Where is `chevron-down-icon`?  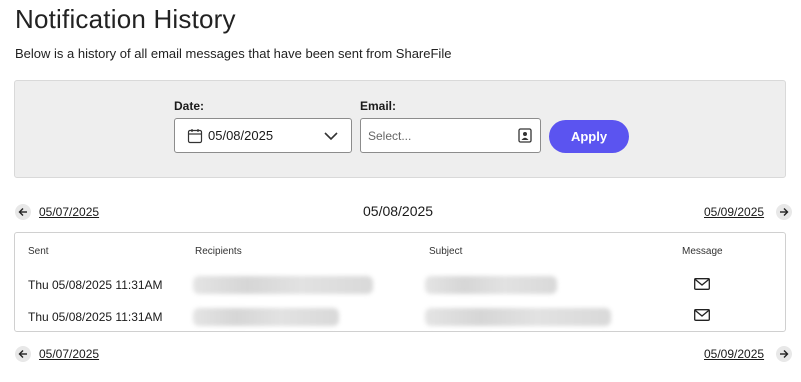 chevron-down-icon is located at coordinates (331, 136).